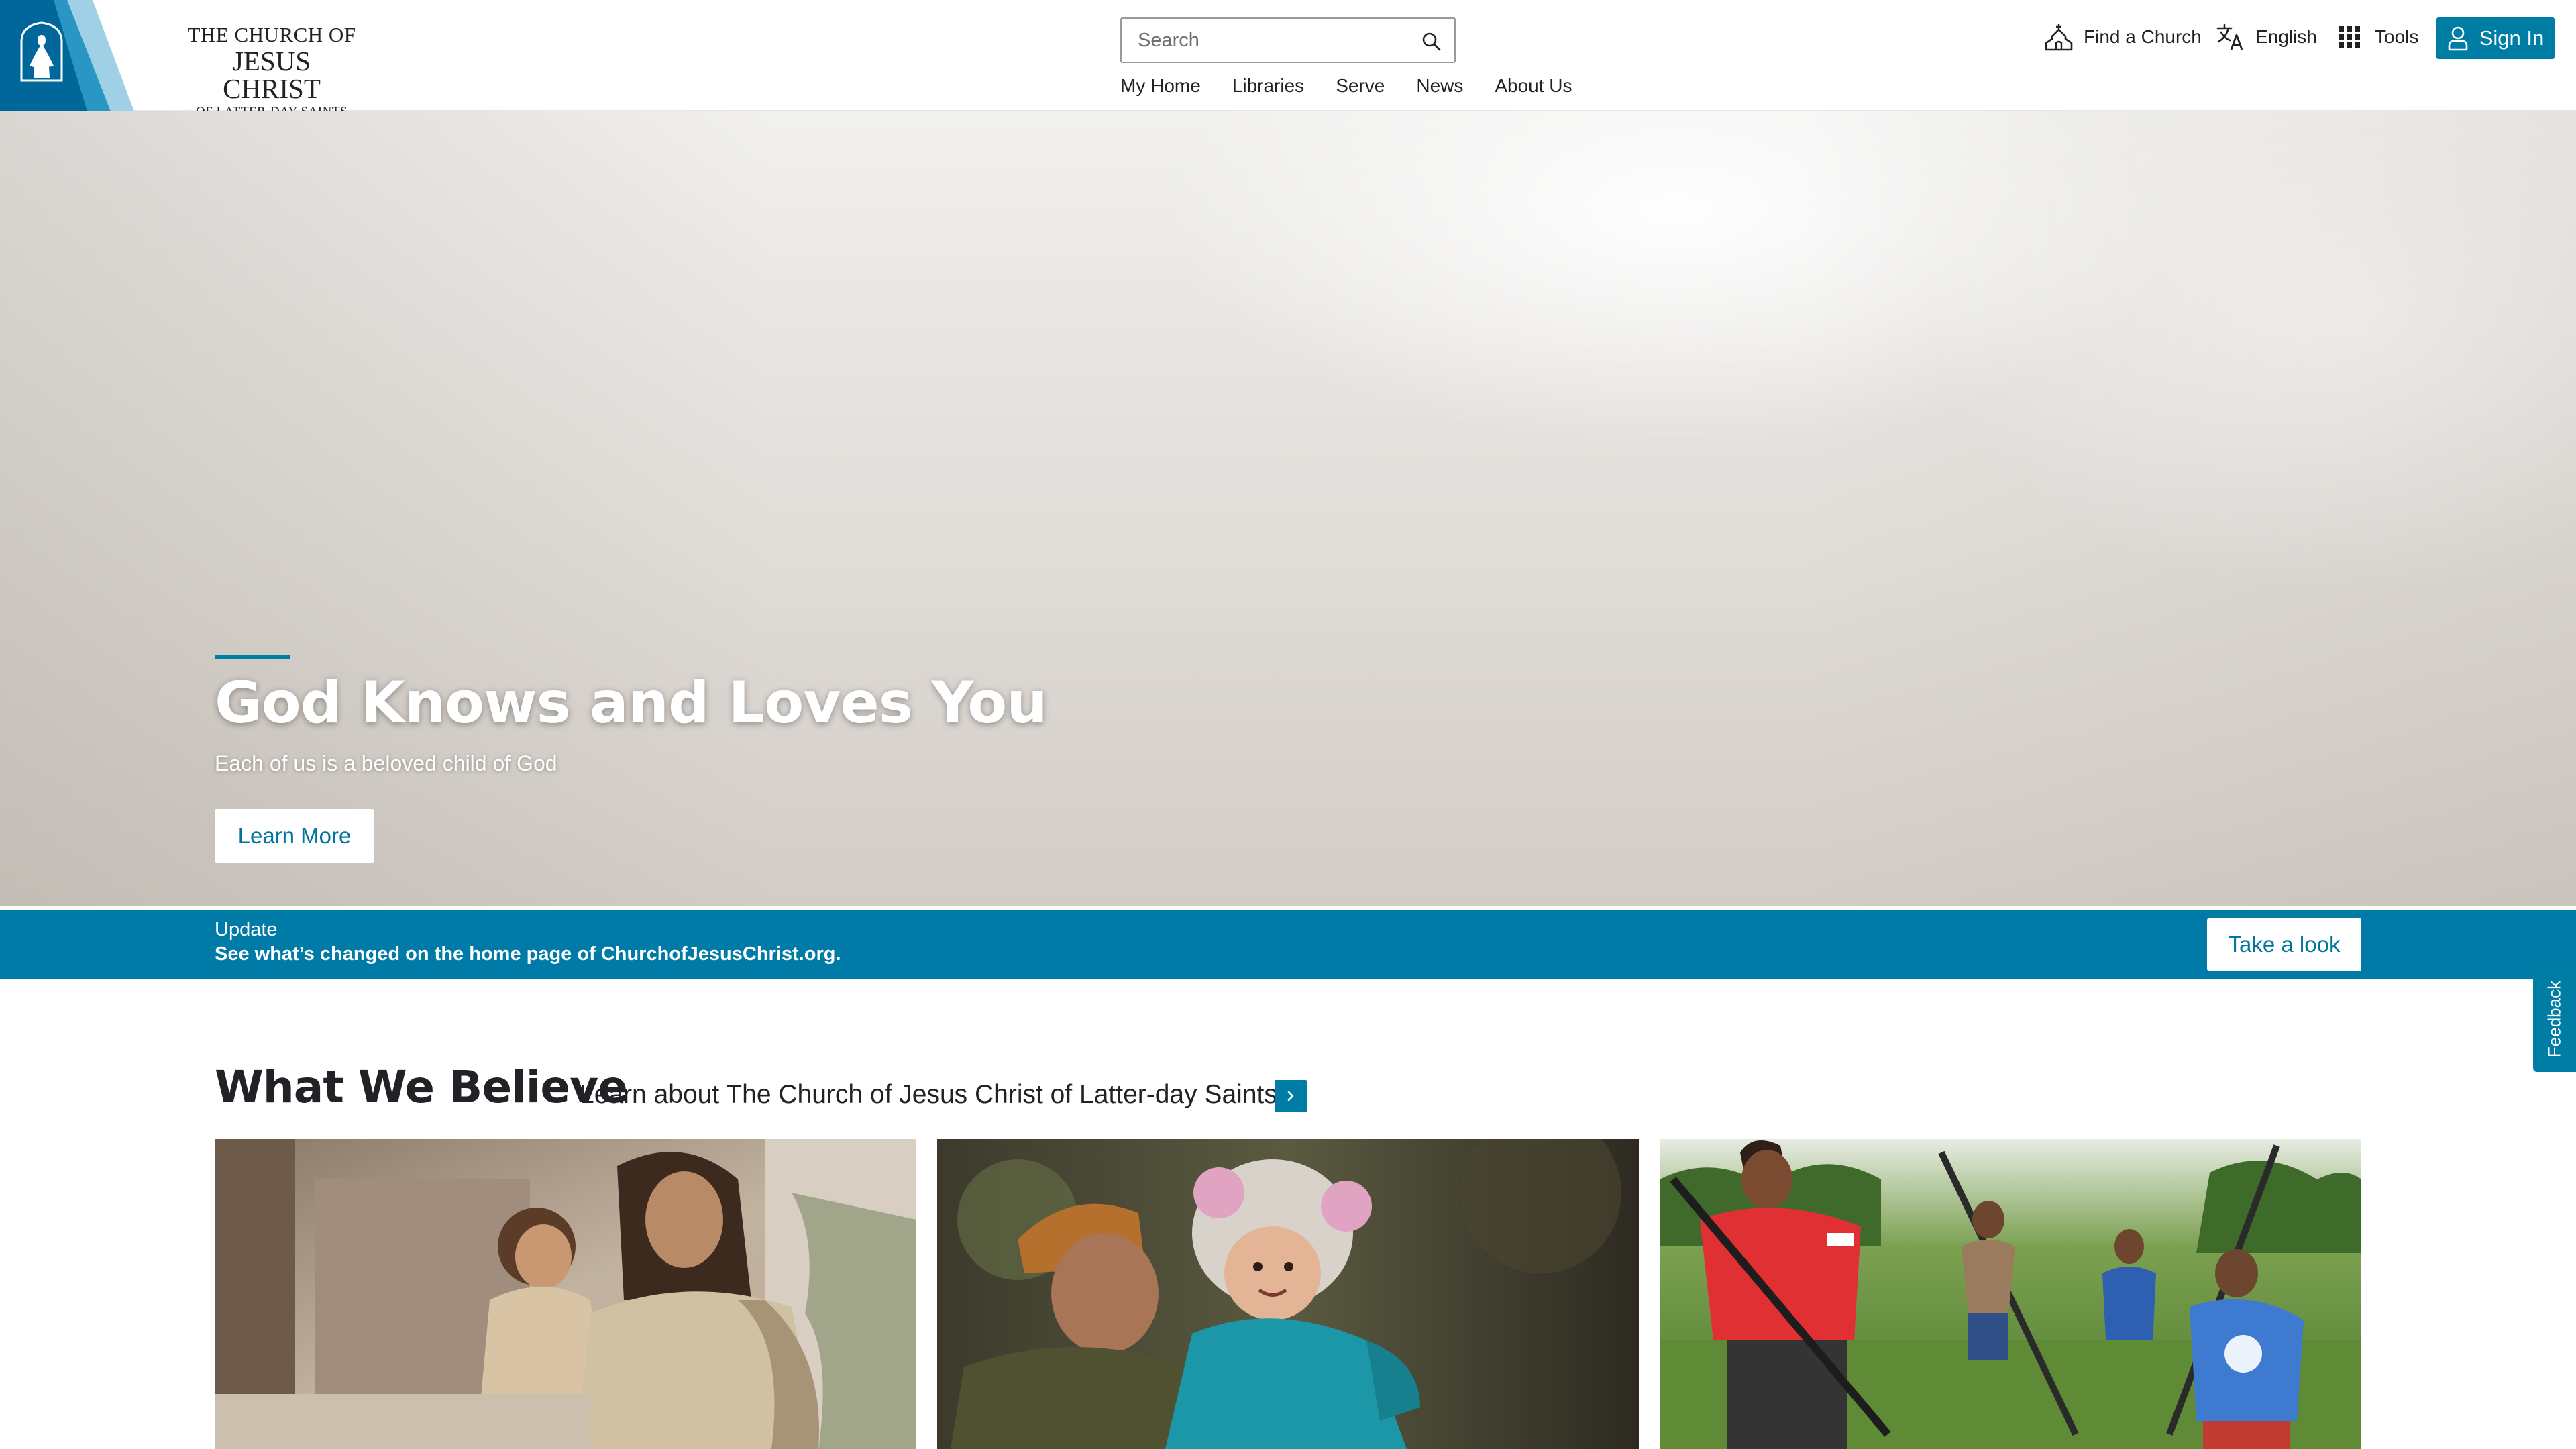  Describe the element at coordinates (2229, 36) in the screenshot. I see `translate-icon` at that location.